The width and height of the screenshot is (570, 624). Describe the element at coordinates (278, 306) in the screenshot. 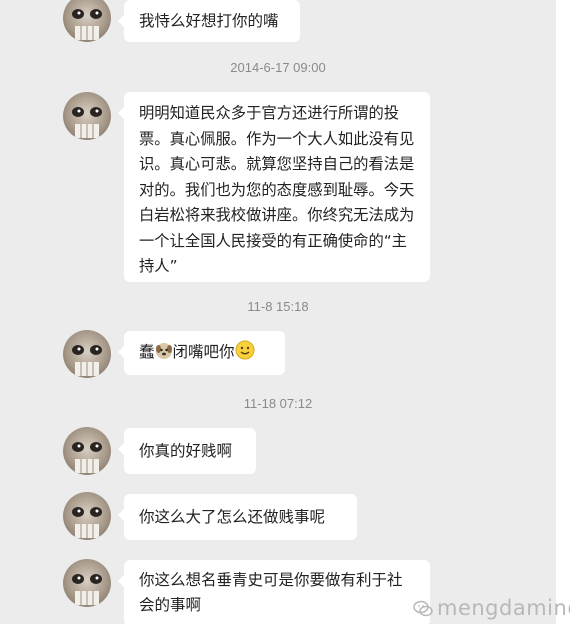

I see `timestamp: 11-8 15:18` at that location.